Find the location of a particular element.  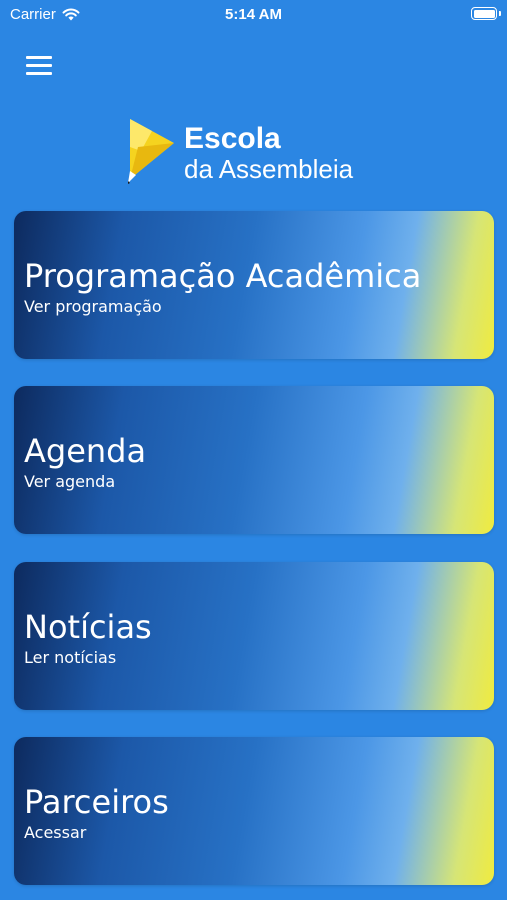

card-subtitle: Ler notícias is located at coordinates (70, 657).